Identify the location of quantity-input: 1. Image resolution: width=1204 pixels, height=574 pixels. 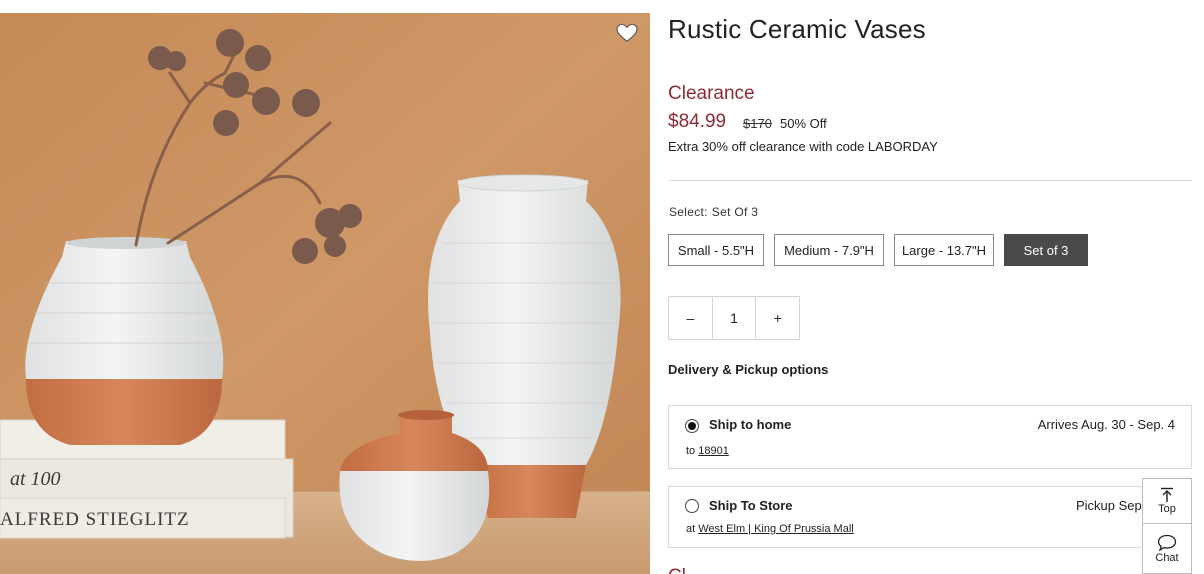
(734, 318).